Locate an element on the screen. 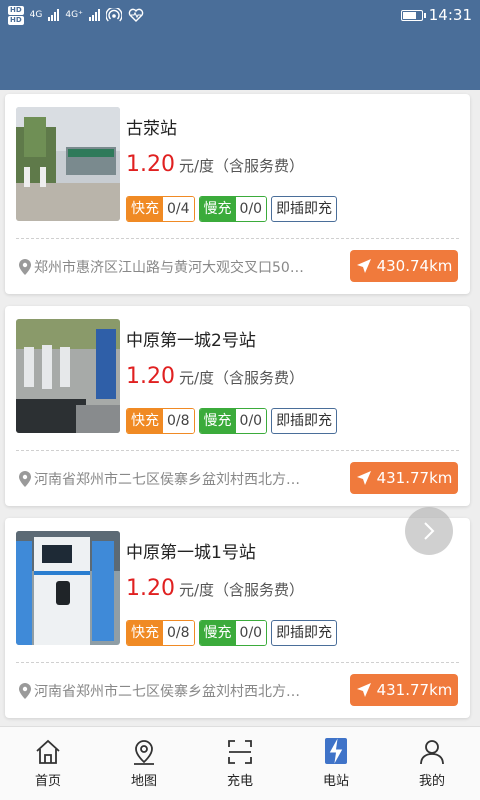 Image resolution: width=480 pixels, height=800 pixels. station-name: 古荥站 is located at coordinates (151, 129).